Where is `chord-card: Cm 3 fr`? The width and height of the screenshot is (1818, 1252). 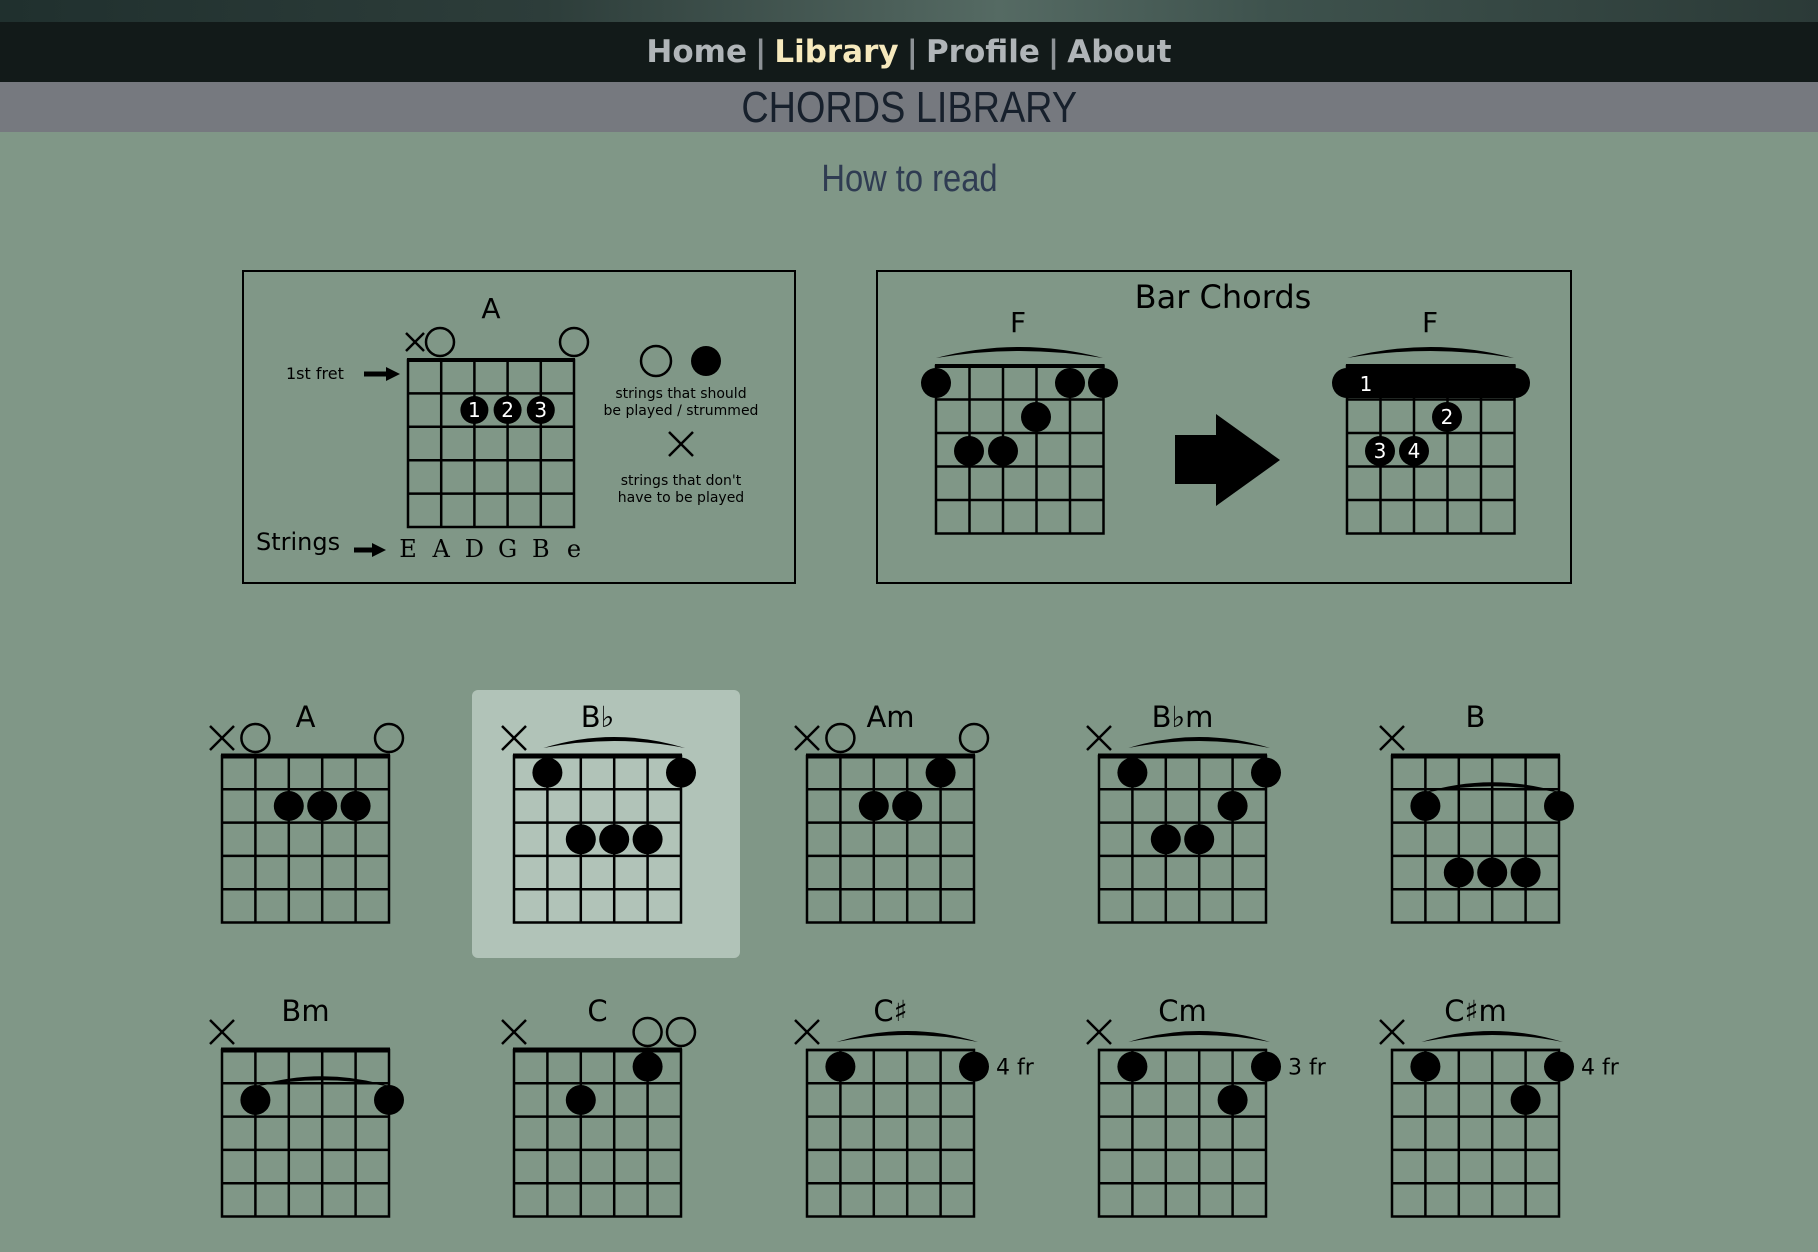 chord-card: Cm 3 fr is located at coordinates (1192, 1118).